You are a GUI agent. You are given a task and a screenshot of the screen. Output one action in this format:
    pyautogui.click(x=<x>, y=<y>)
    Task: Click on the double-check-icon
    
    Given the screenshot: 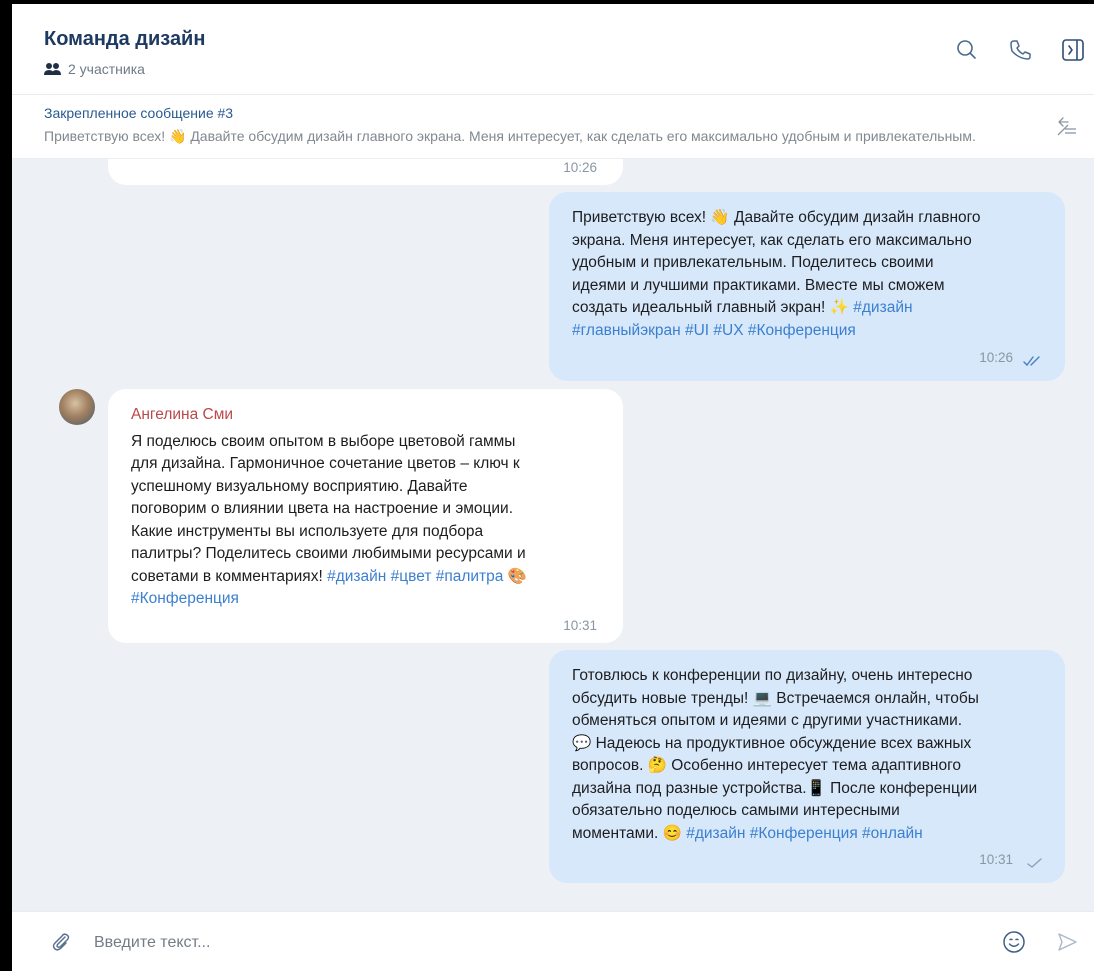 What is the action you would take?
    pyautogui.click(x=1031, y=361)
    